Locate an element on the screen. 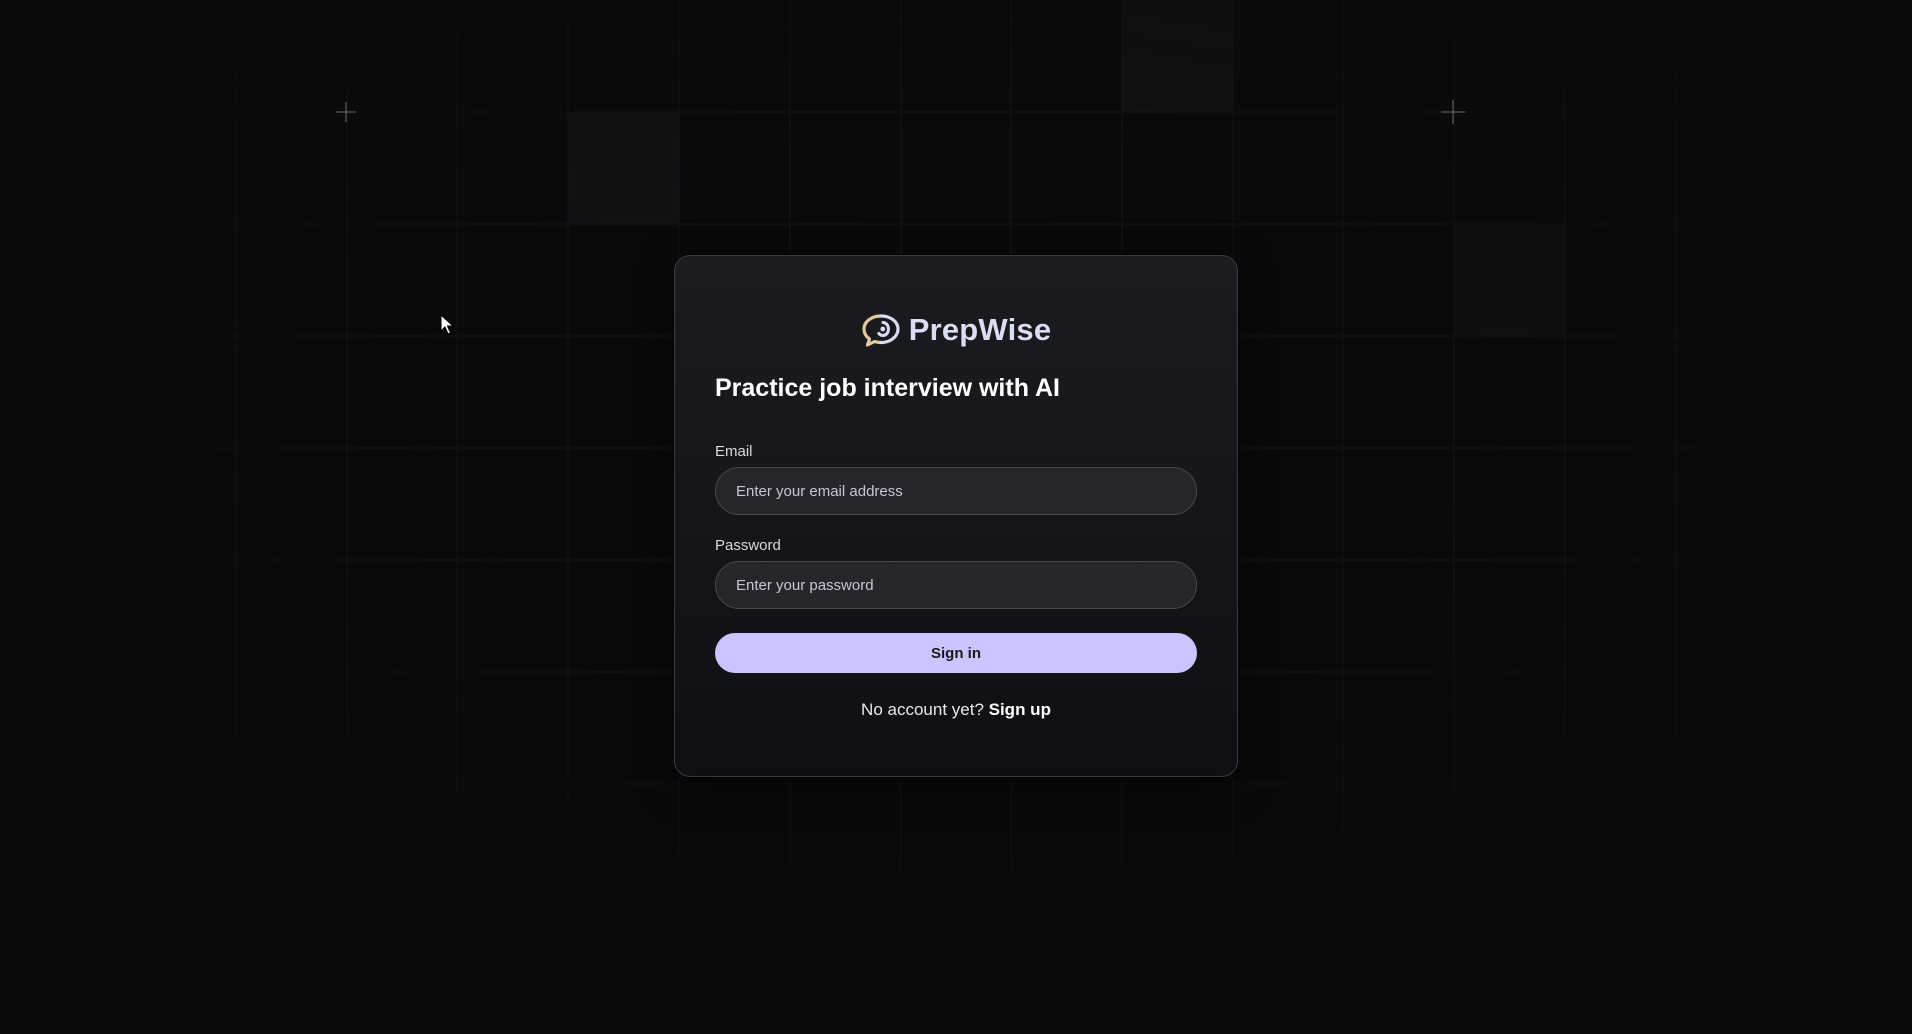 The image size is (1912, 1034). brand: PrepWise is located at coordinates (956, 330).